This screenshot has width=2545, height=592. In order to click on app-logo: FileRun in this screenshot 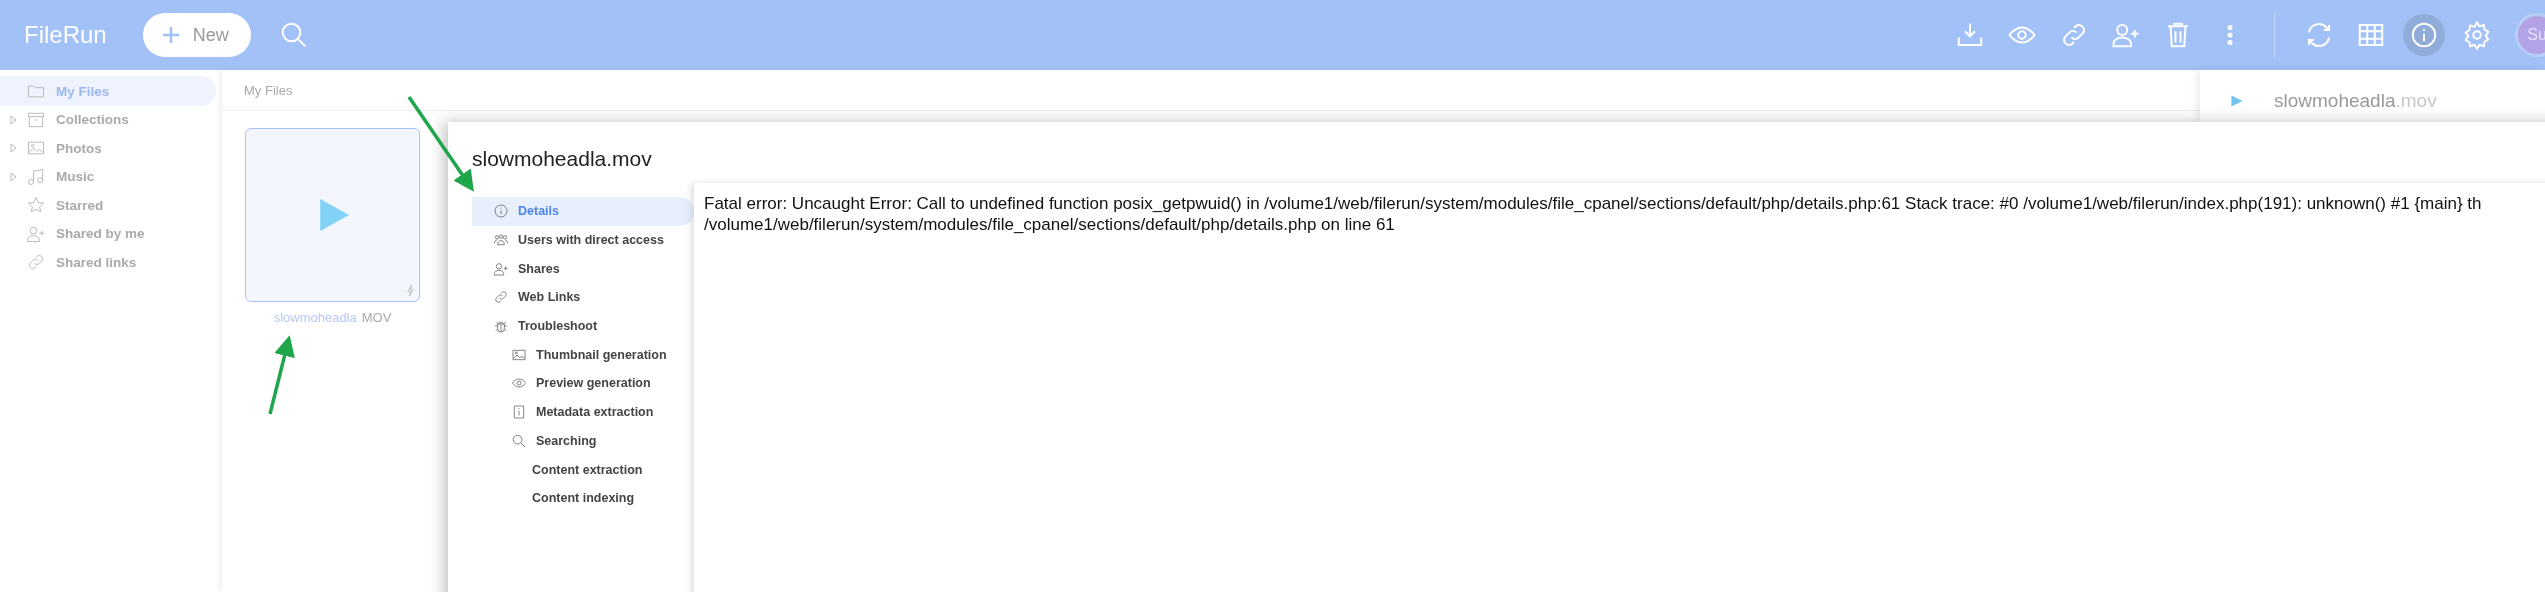, I will do `click(65, 35)`.